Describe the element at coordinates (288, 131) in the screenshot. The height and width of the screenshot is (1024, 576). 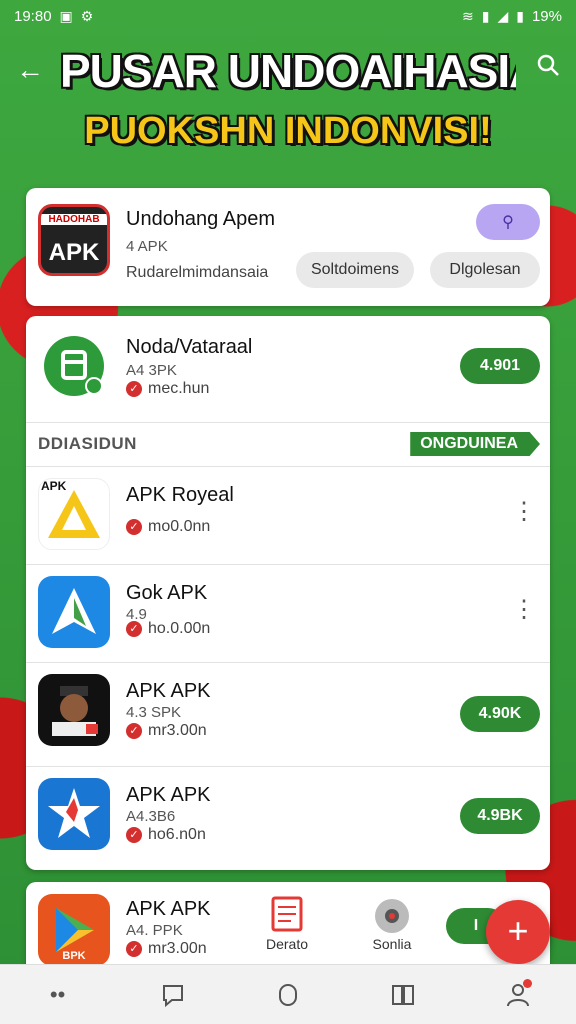
I see `page-subtitle: PUOKSHN INDONVISI!` at that location.